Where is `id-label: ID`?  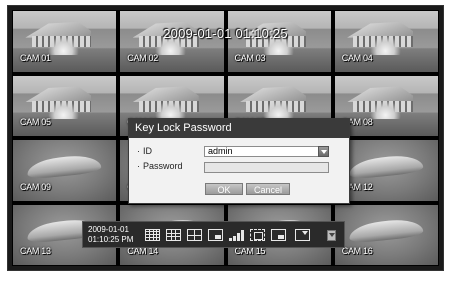 id-label: ID is located at coordinates (147, 151).